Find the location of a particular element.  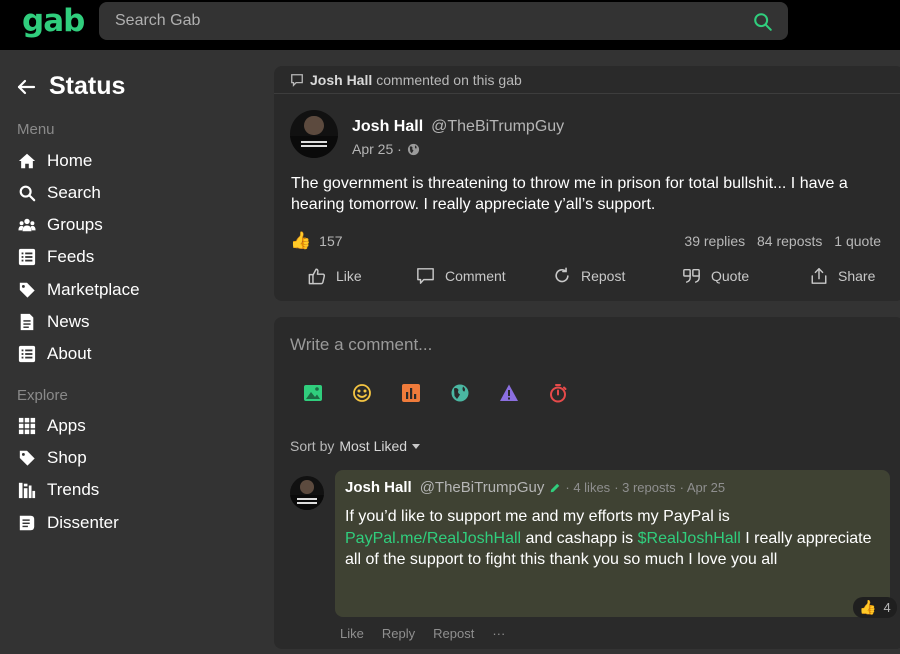

sort-dropdown: Most Liked is located at coordinates (380, 446).